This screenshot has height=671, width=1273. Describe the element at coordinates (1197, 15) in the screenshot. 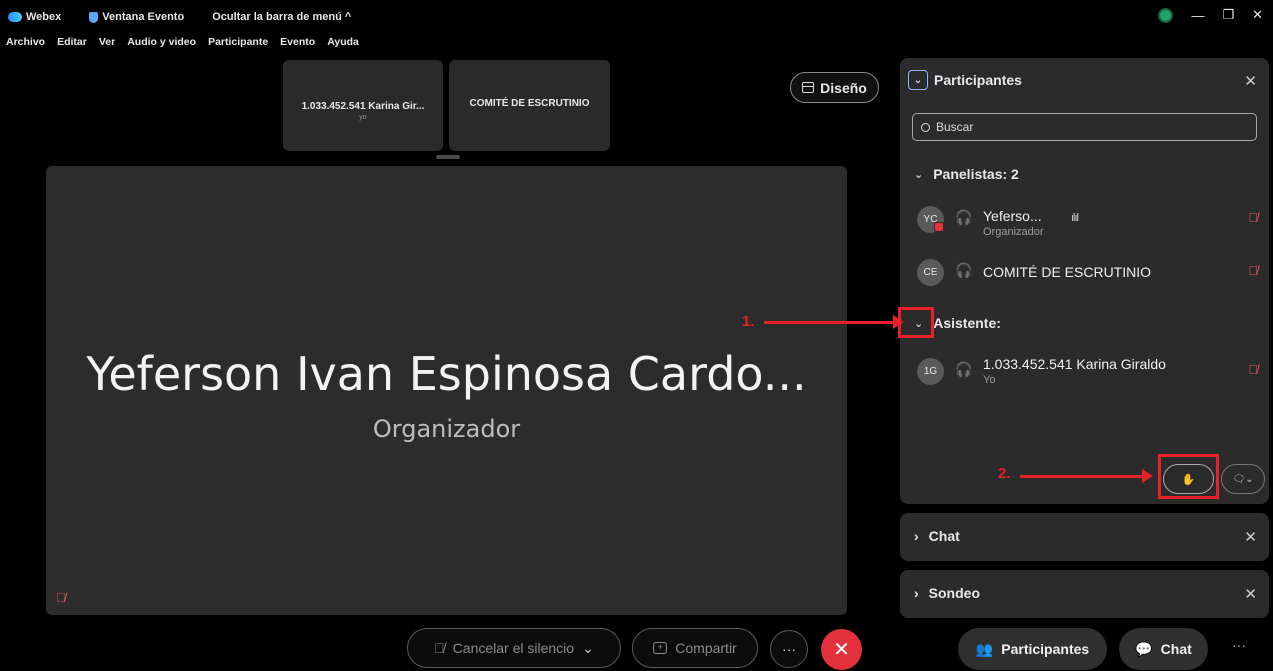

I see `minimize-icon: —` at that location.